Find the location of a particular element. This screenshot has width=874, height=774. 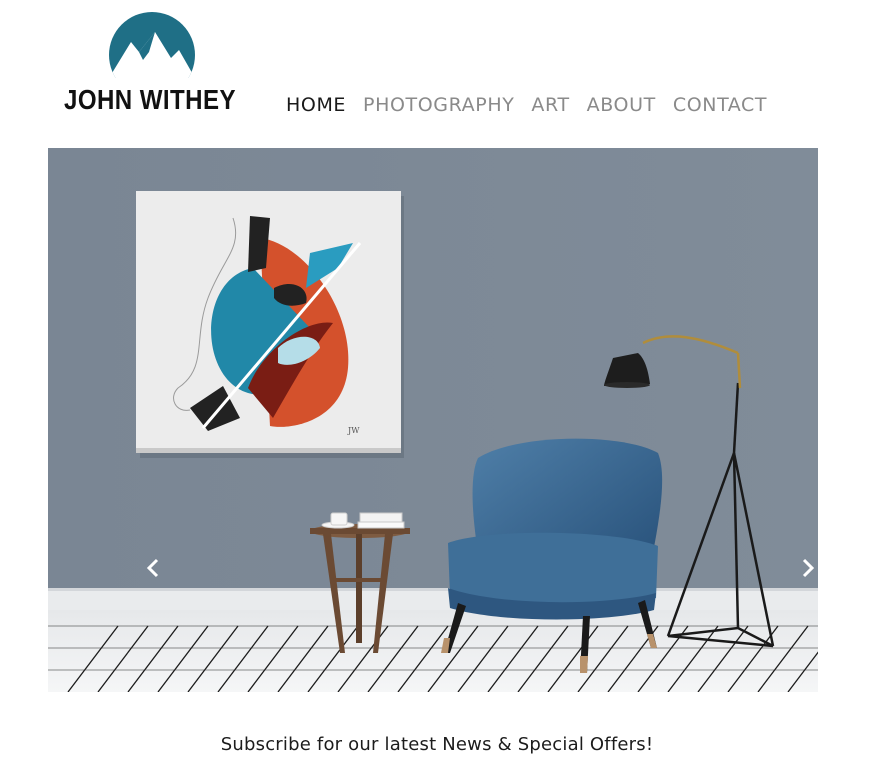

nav-home: HOME is located at coordinates (316, 105).